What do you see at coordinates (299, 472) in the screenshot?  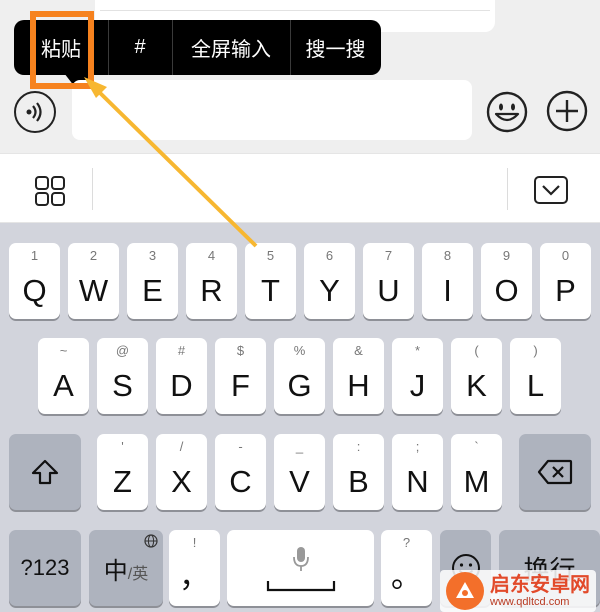 I see `key-v: _ V` at bounding box center [299, 472].